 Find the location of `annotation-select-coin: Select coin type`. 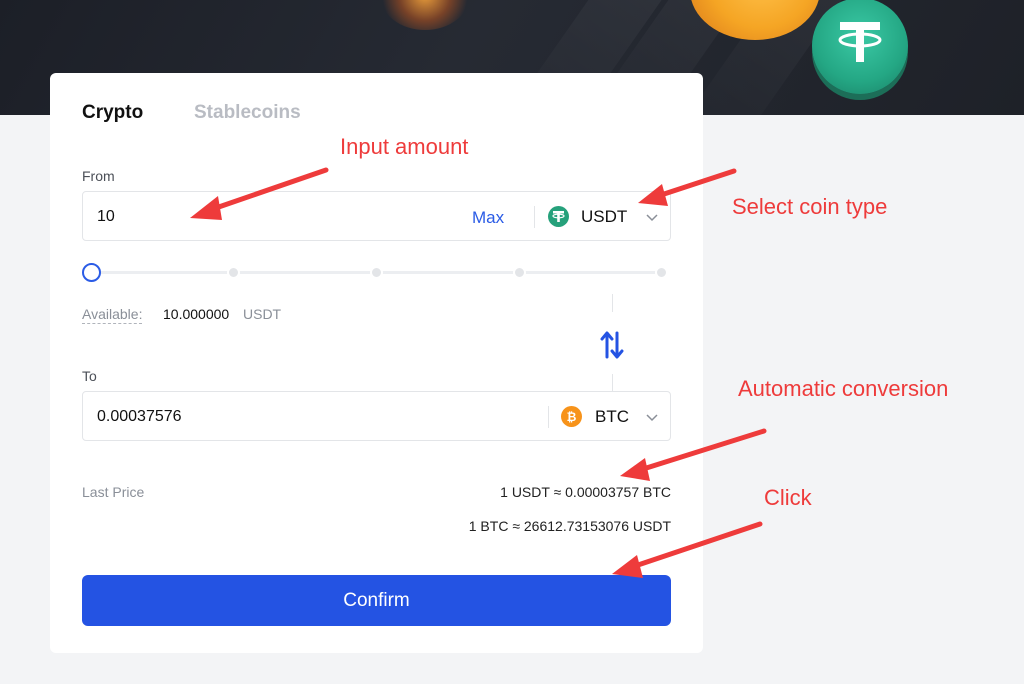

annotation-select-coin: Select coin type is located at coordinates (810, 206).